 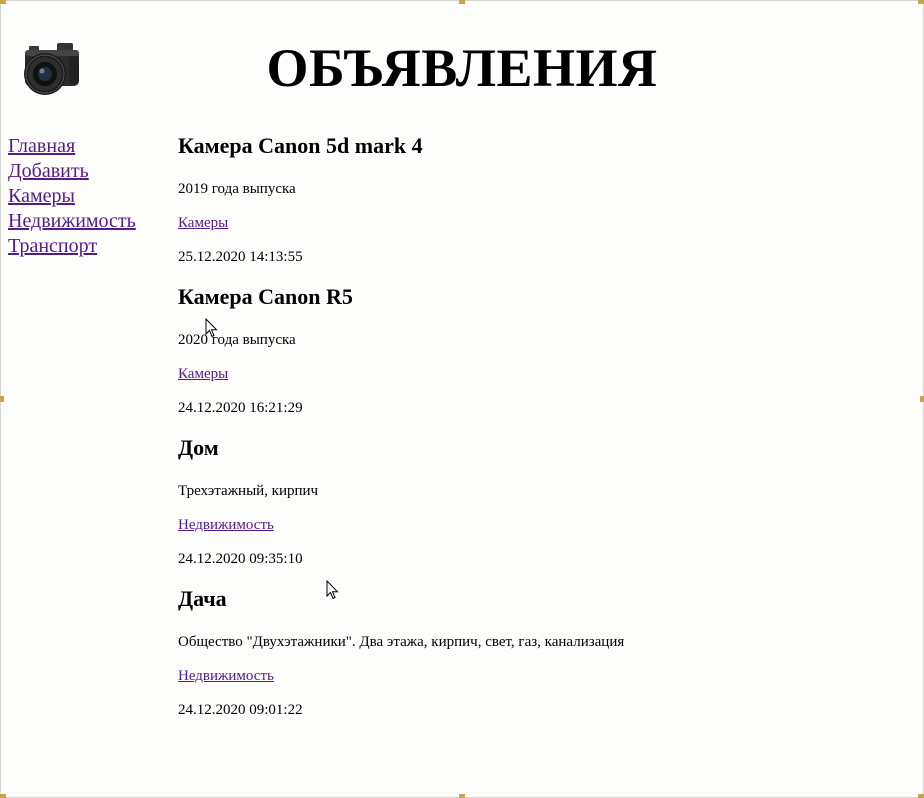 What do you see at coordinates (240, 559) in the screenshot?
I see `ad-date: 24.12.2020 09:35:10` at bounding box center [240, 559].